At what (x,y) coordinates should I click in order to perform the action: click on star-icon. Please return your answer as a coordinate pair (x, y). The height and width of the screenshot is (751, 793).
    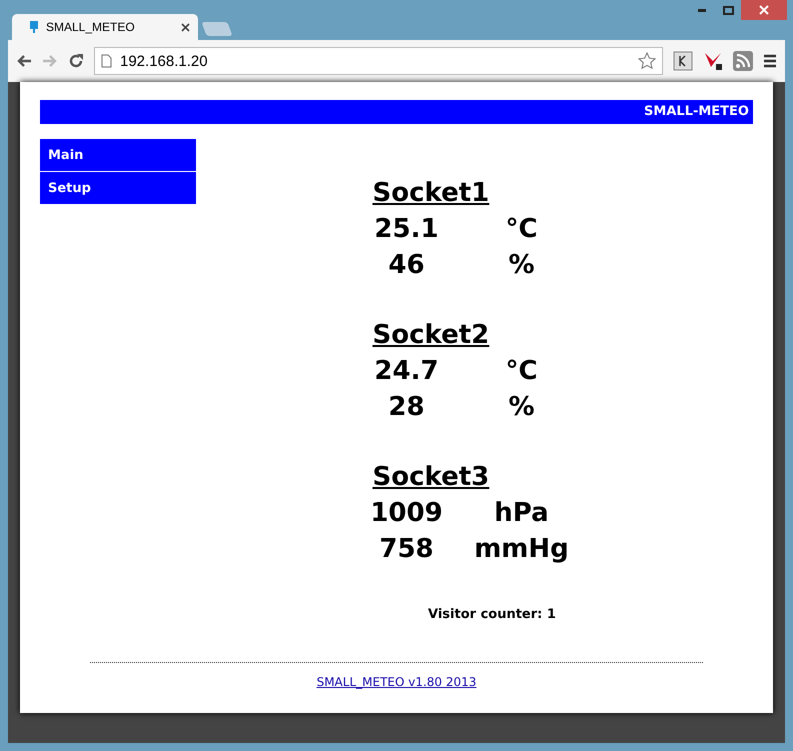
    Looking at the image, I should click on (647, 61).